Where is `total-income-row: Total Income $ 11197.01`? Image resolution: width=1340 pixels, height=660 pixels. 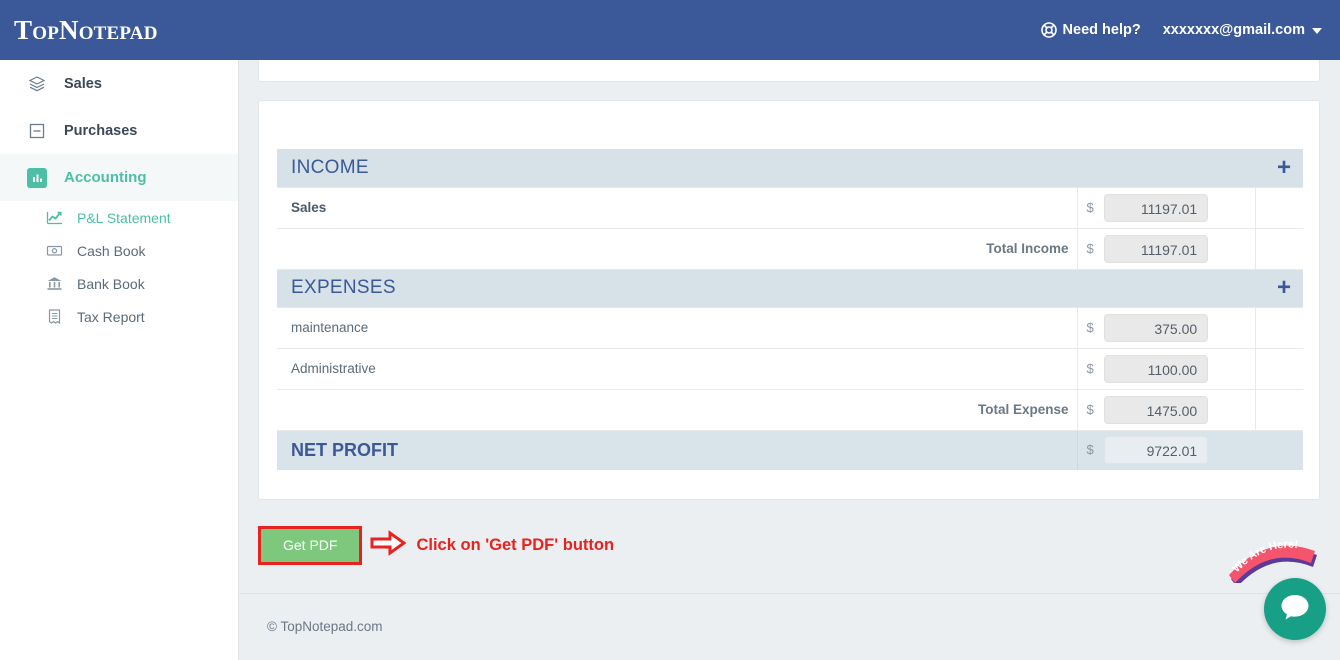
total-income-row: Total Income $ 11197.01 is located at coordinates (790, 248).